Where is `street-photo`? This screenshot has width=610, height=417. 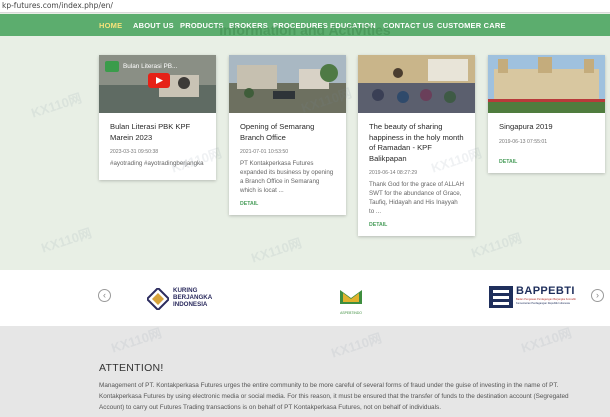 street-photo is located at coordinates (287, 84).